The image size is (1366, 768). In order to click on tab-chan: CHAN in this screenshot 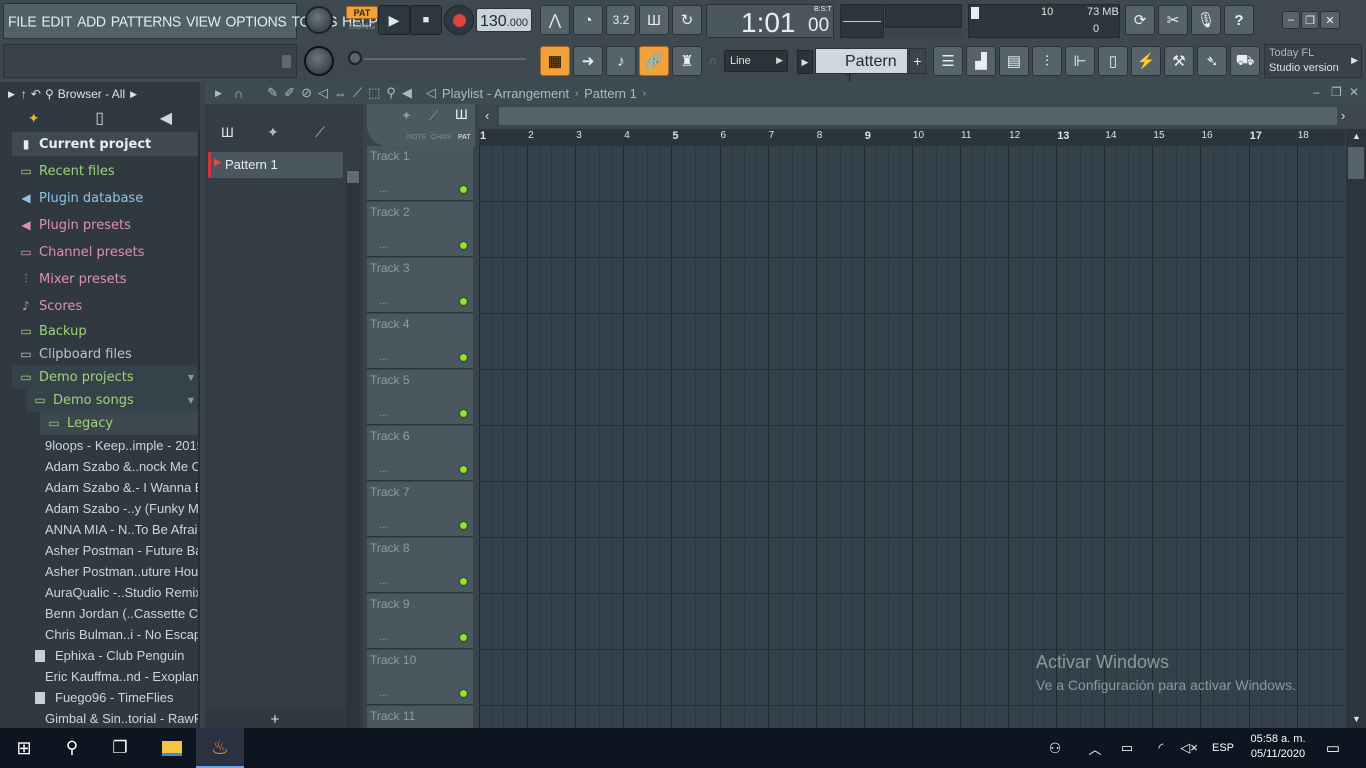, I will do `click(441, 137)`.